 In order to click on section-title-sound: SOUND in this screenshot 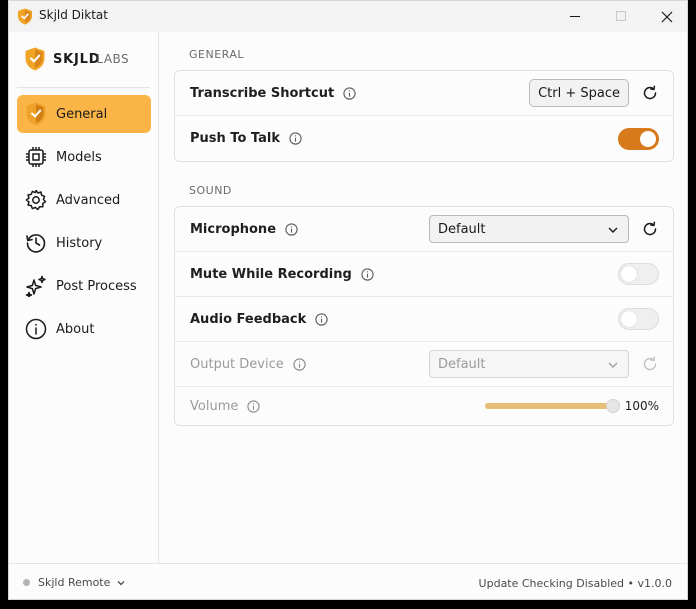, I will do `click(210, 190)`.